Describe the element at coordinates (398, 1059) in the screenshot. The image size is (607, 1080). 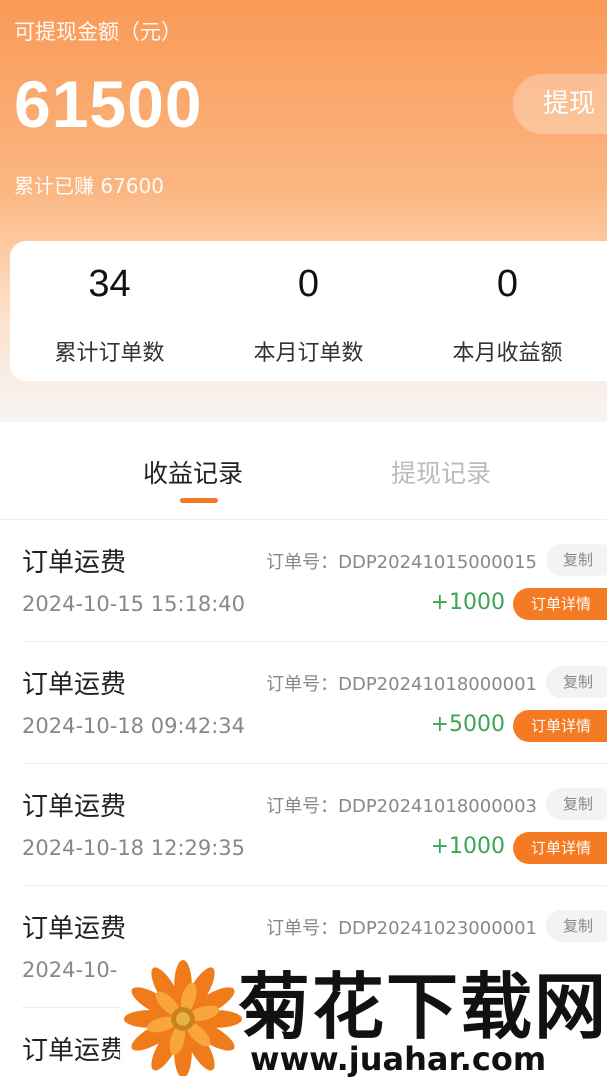
I see `watermark-url: www.juahar.com` at that location.